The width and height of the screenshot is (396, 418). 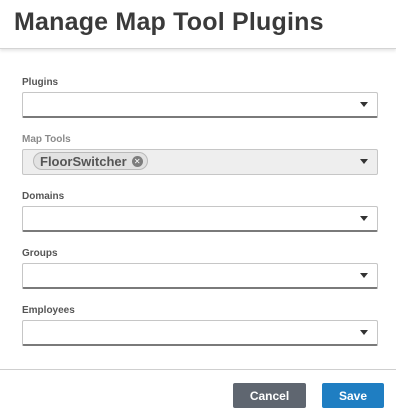 What do you see at coordinates (269, 395) in the screenshot?
I see `cancel-button: Cancel` at bounding box center [269, 395].